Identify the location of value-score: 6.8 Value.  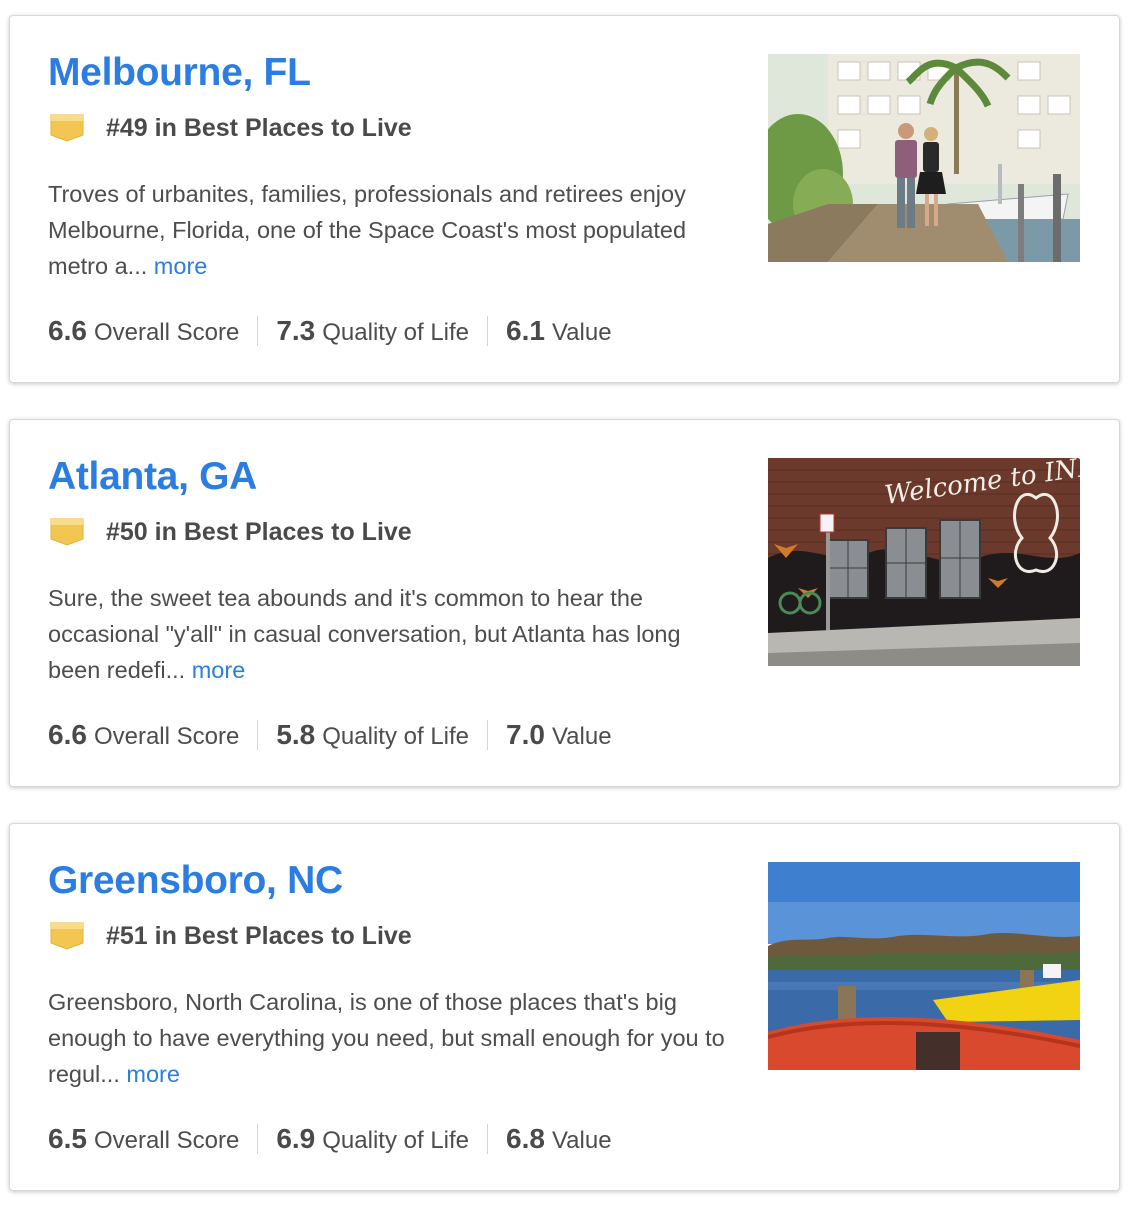
(559, 1139).